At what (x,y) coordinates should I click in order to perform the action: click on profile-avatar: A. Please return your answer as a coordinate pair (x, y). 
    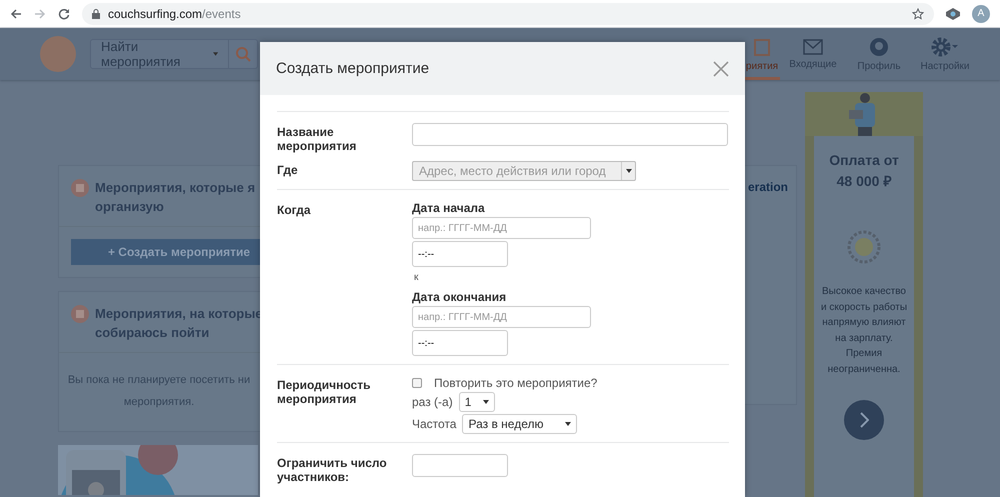
    Looking at the image, I should click on (981, 13).